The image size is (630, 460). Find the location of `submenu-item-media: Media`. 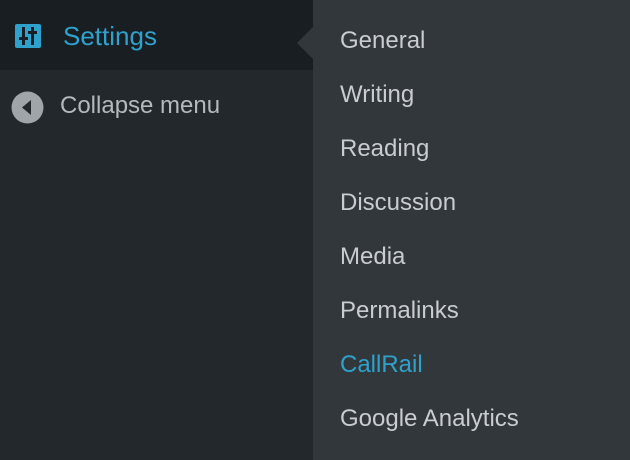

submenu-item-media: Media is located at coordinates (372, 257).